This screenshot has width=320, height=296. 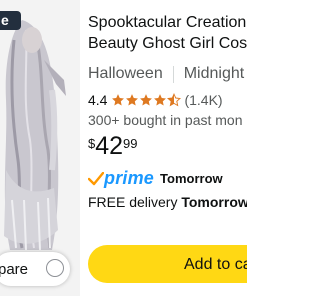 I want to click on delivery-speed-tag: Midnight, so click(x=214, y=73).